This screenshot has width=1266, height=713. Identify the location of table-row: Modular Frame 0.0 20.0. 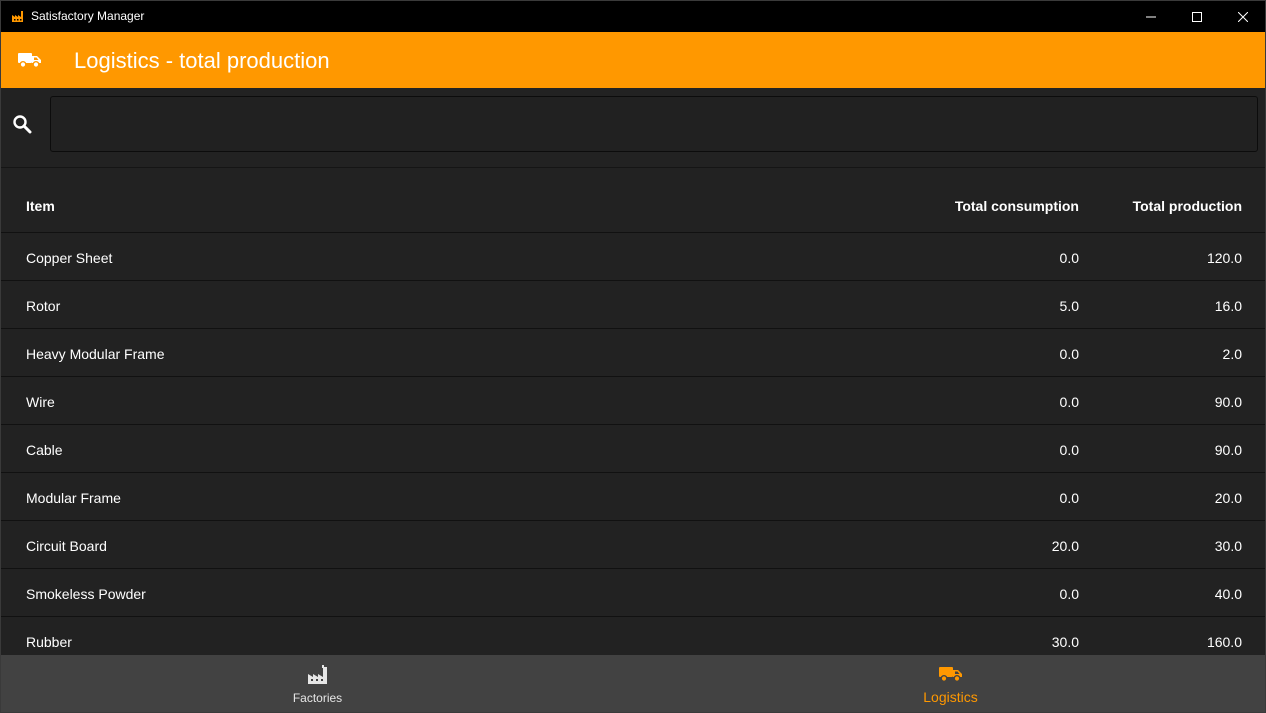
(633, 497).